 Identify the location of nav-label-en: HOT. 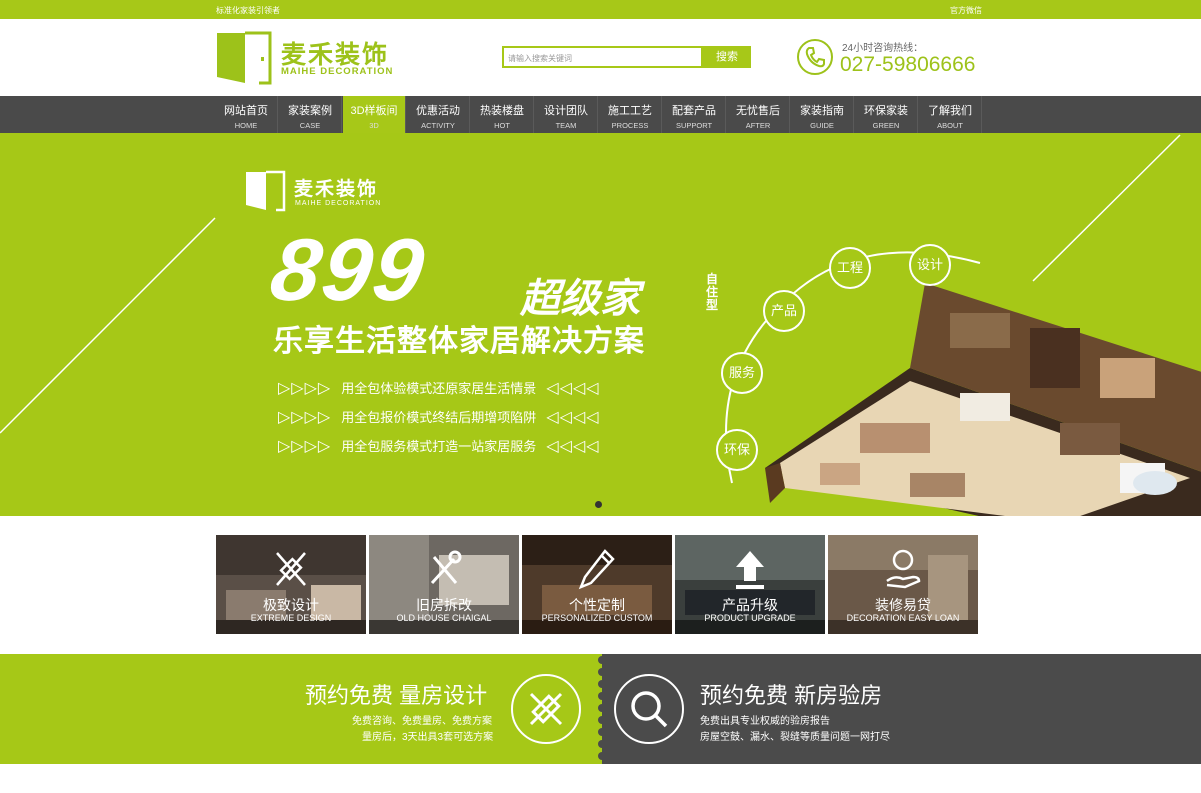
(502, 125).